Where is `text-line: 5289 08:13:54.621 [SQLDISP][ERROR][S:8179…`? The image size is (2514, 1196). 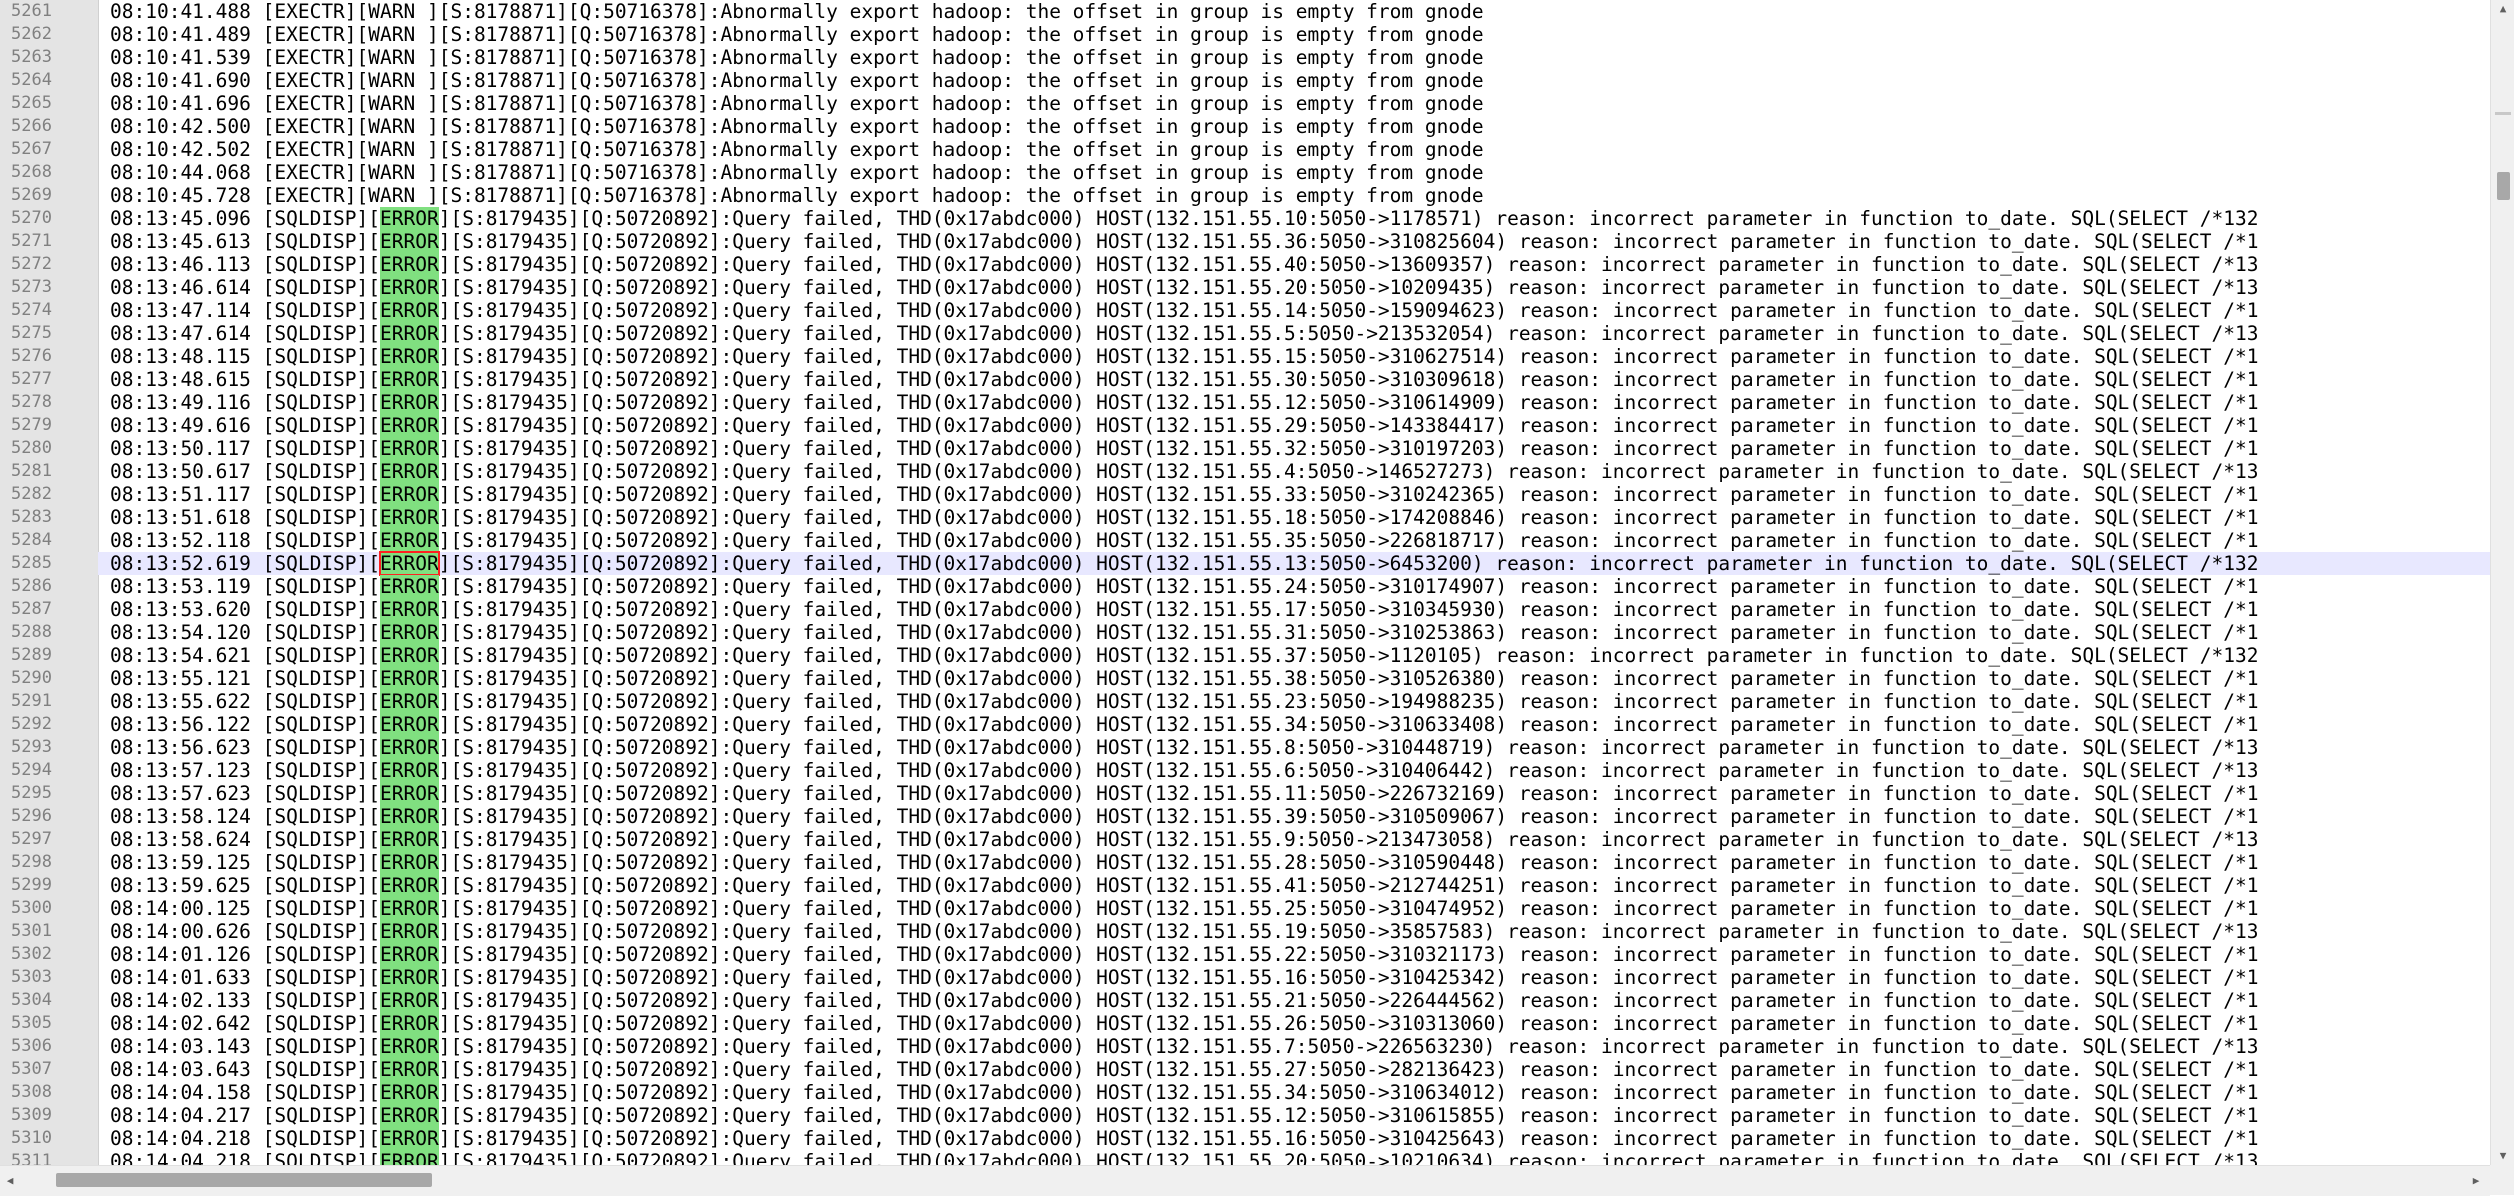 text-line: 5289 08:13:54.621 [SQLDISP][ERROR][S:8179… is located at coordinates (1245, 655).